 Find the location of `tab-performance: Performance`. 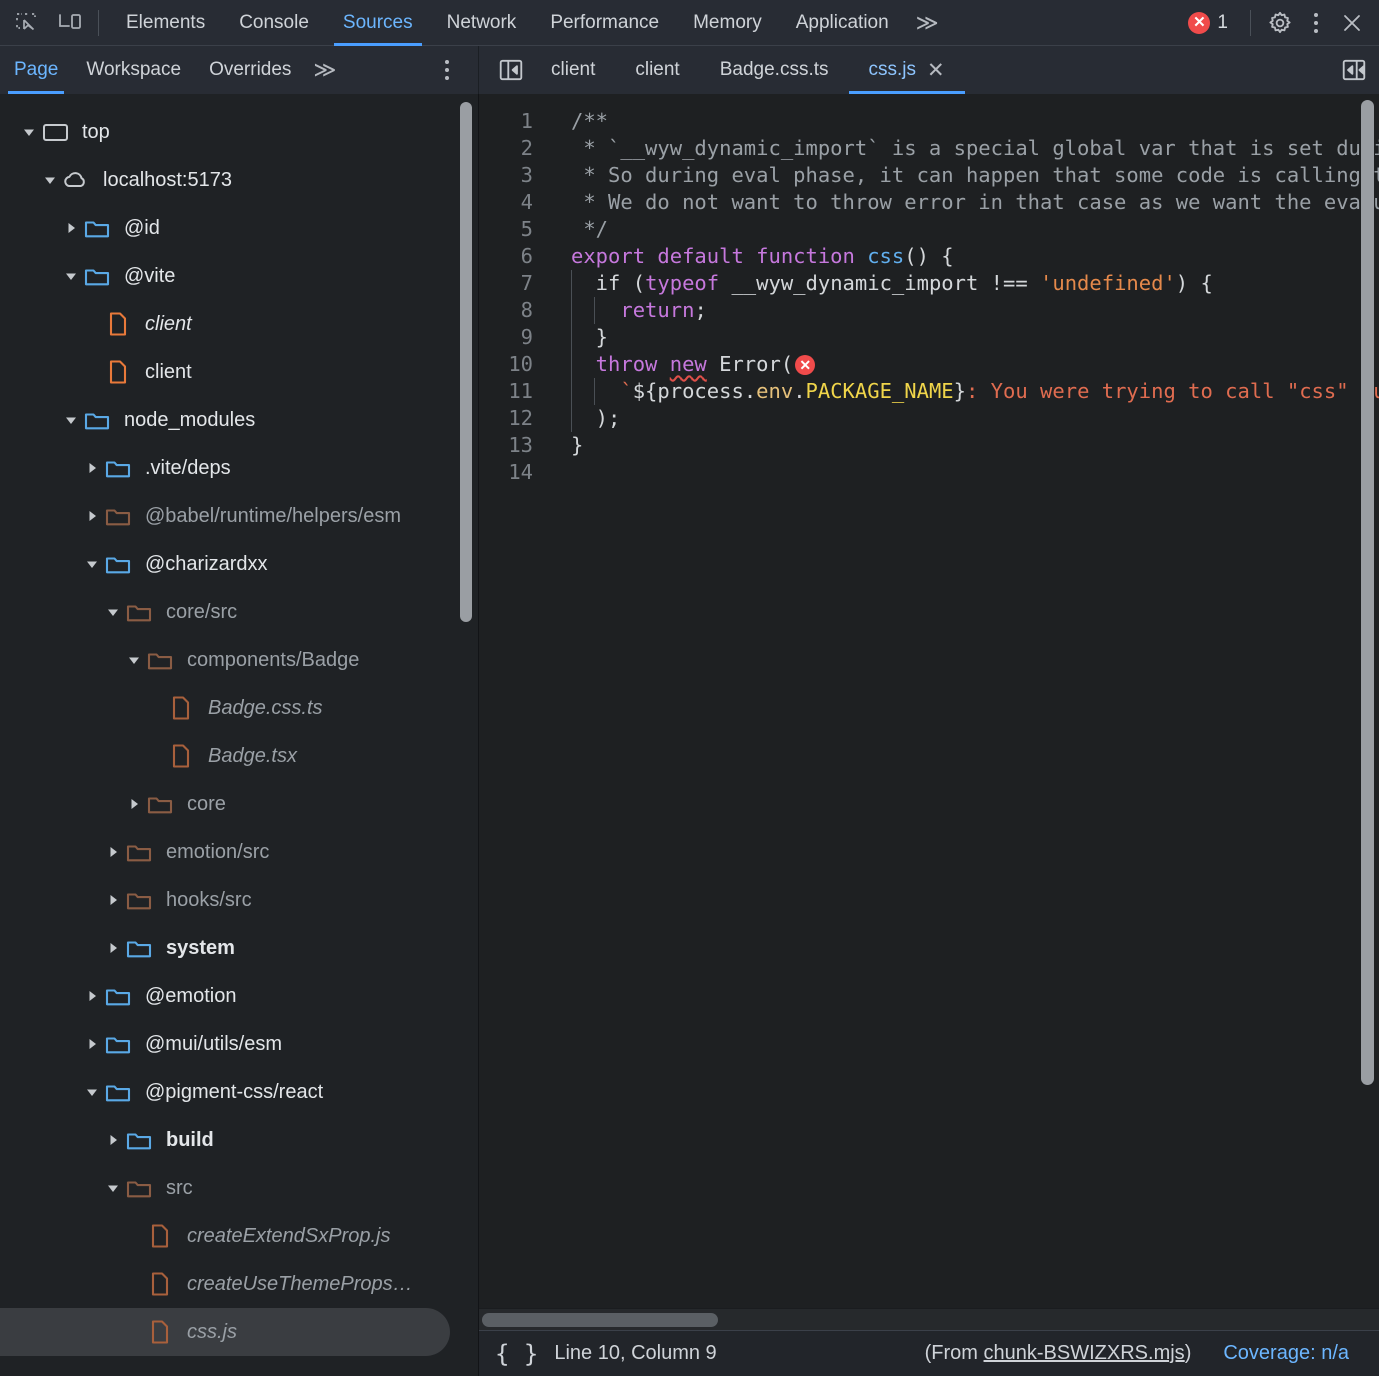

tab-performance: Performance is located at coordinates (604, 23).